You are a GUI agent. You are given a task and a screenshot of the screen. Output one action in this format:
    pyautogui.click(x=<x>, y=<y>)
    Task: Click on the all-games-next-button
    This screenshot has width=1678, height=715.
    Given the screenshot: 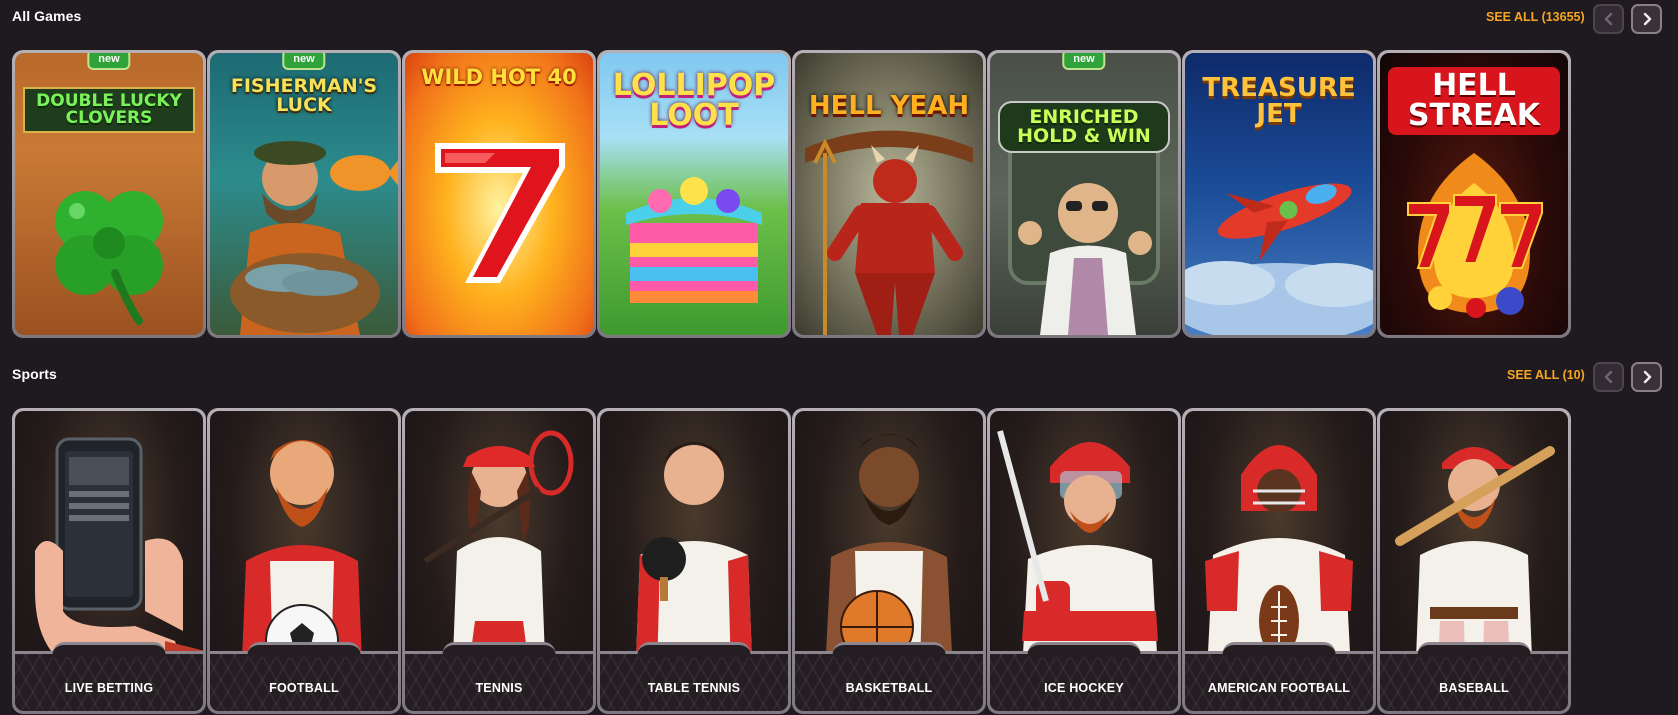 What is the action you would take?
    pyautogui.click(x=1646, y=19)
    